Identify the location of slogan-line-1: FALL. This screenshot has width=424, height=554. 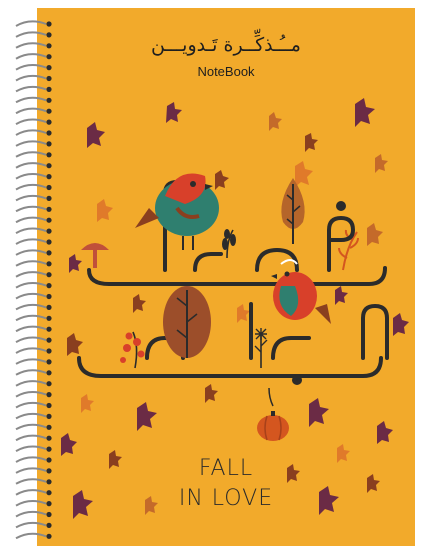
(226, 468).